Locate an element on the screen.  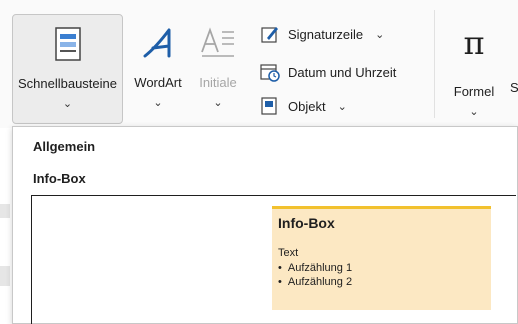
formel-label: Formel is located at coordinates (474, 91).